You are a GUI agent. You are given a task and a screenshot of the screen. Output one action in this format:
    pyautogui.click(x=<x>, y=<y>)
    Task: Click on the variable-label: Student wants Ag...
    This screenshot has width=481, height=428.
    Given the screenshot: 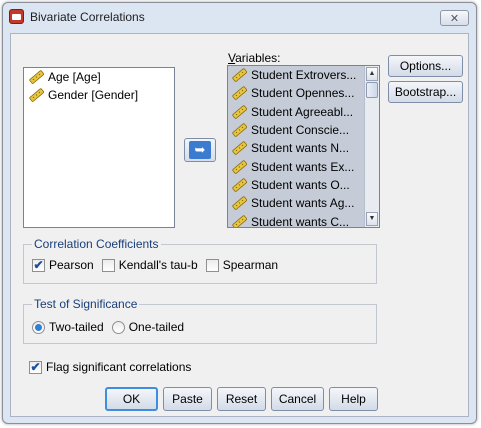 What is the action you would take?
    pyautogui.click(x=303, y=203)
    